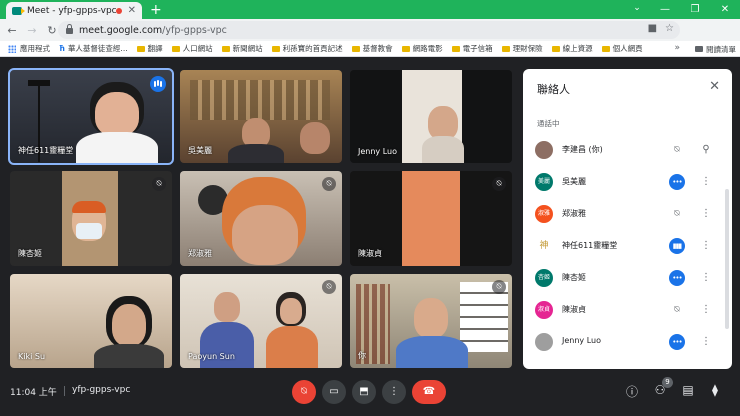 This screenshot has width=740, height=416. I want to click on chat-icon: ▤, so click(688, 390).